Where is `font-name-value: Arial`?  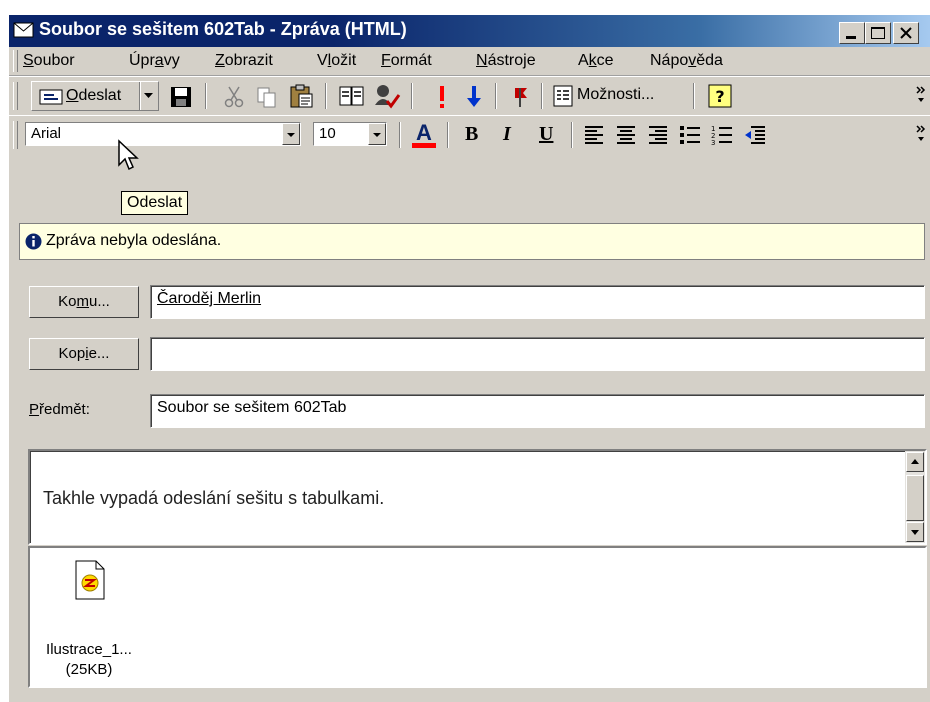
font-name-value: Arial is located at coordinates (46, 133).